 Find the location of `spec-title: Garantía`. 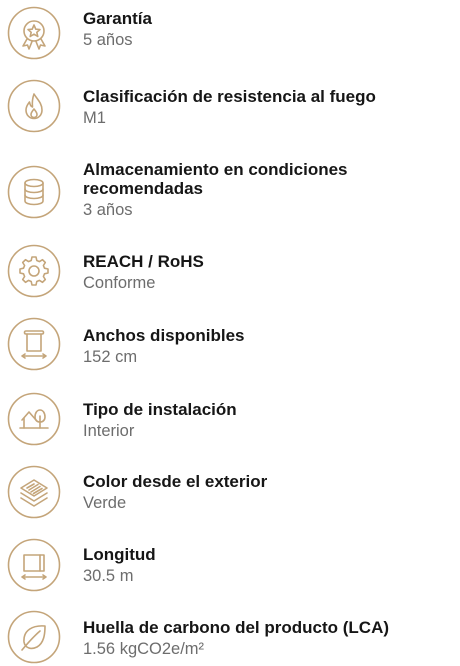

spec-title: Garantía is located at coordinates (117, 18).